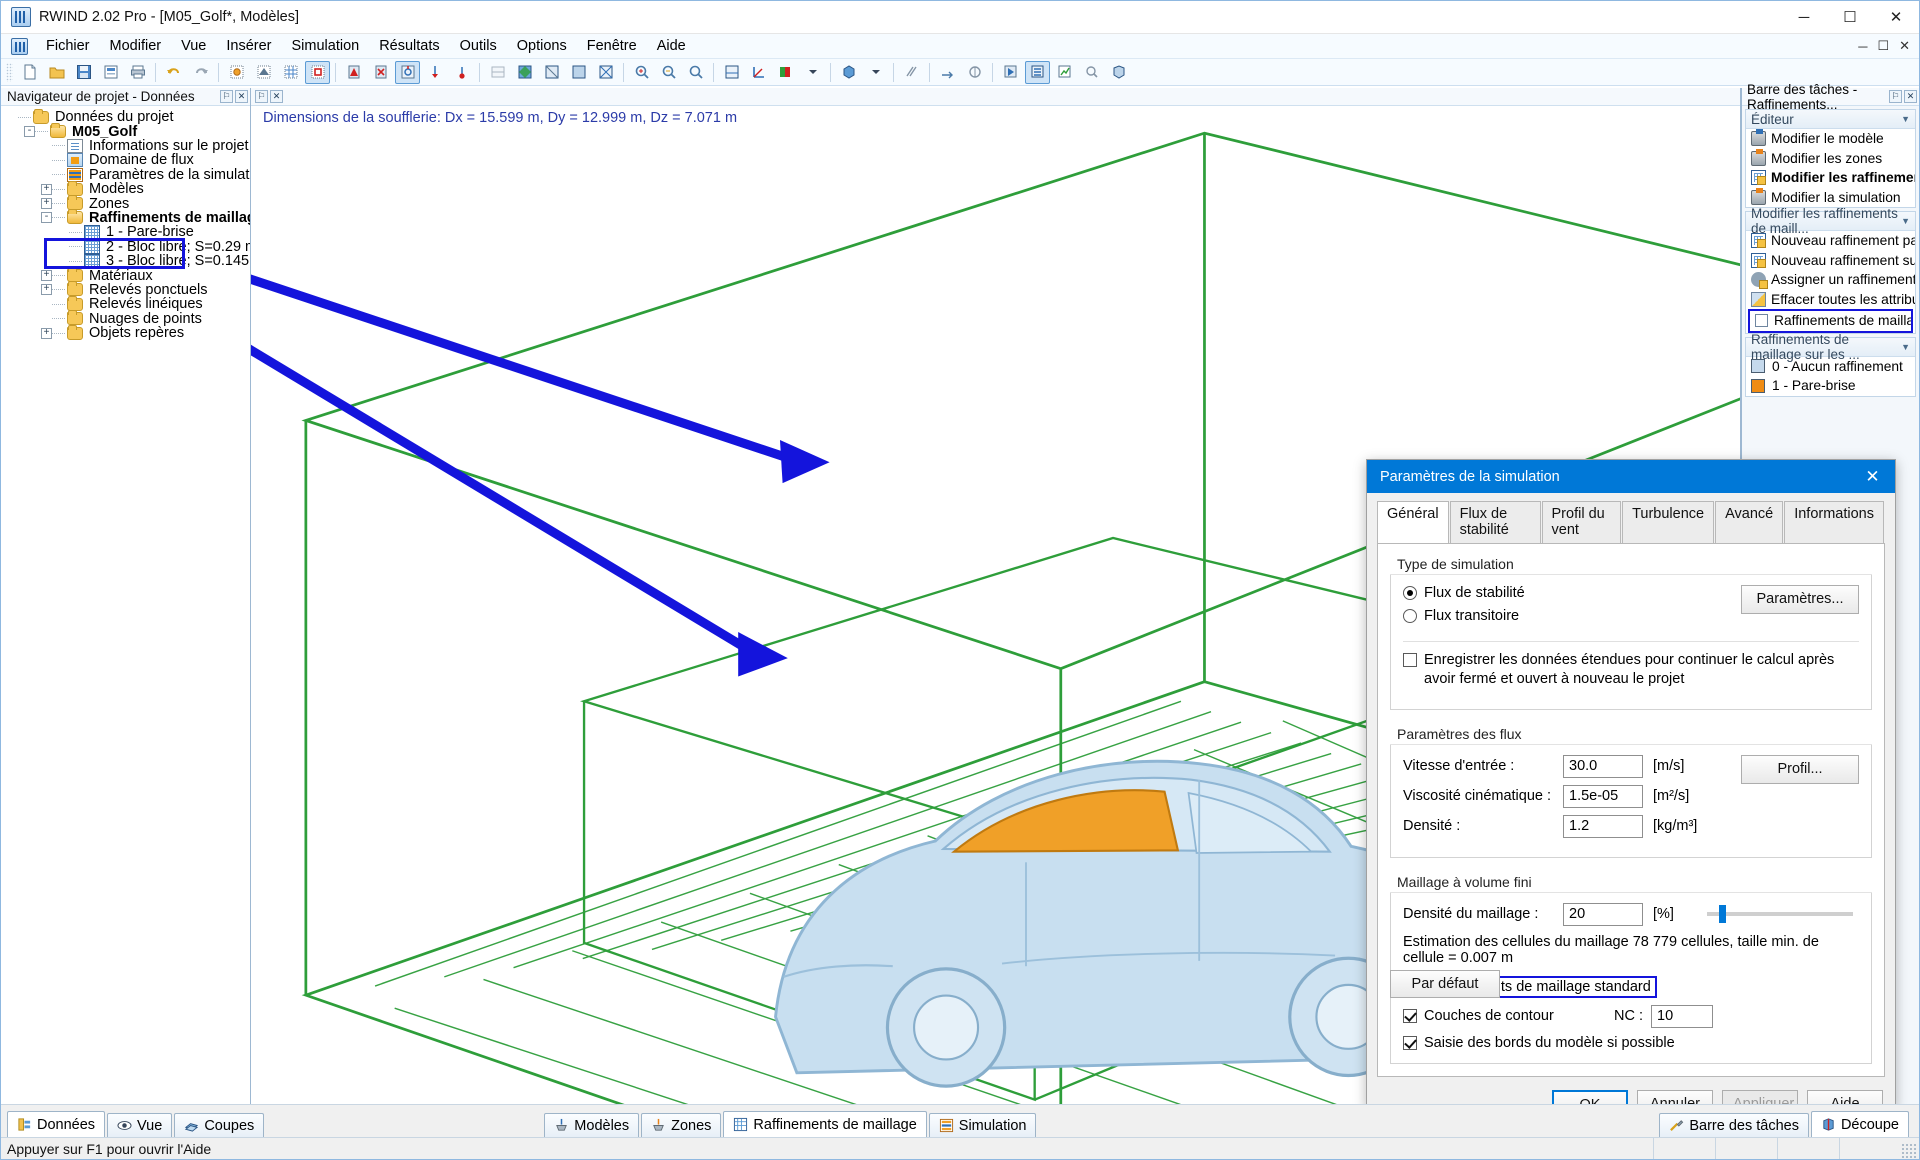 The width and height of the screenshot is (1920, 1160). What do you see at coordinates (409, 46) in the screenshot?
I see `menu-item-resultats: Résultats` at bounding box center [409, 46].